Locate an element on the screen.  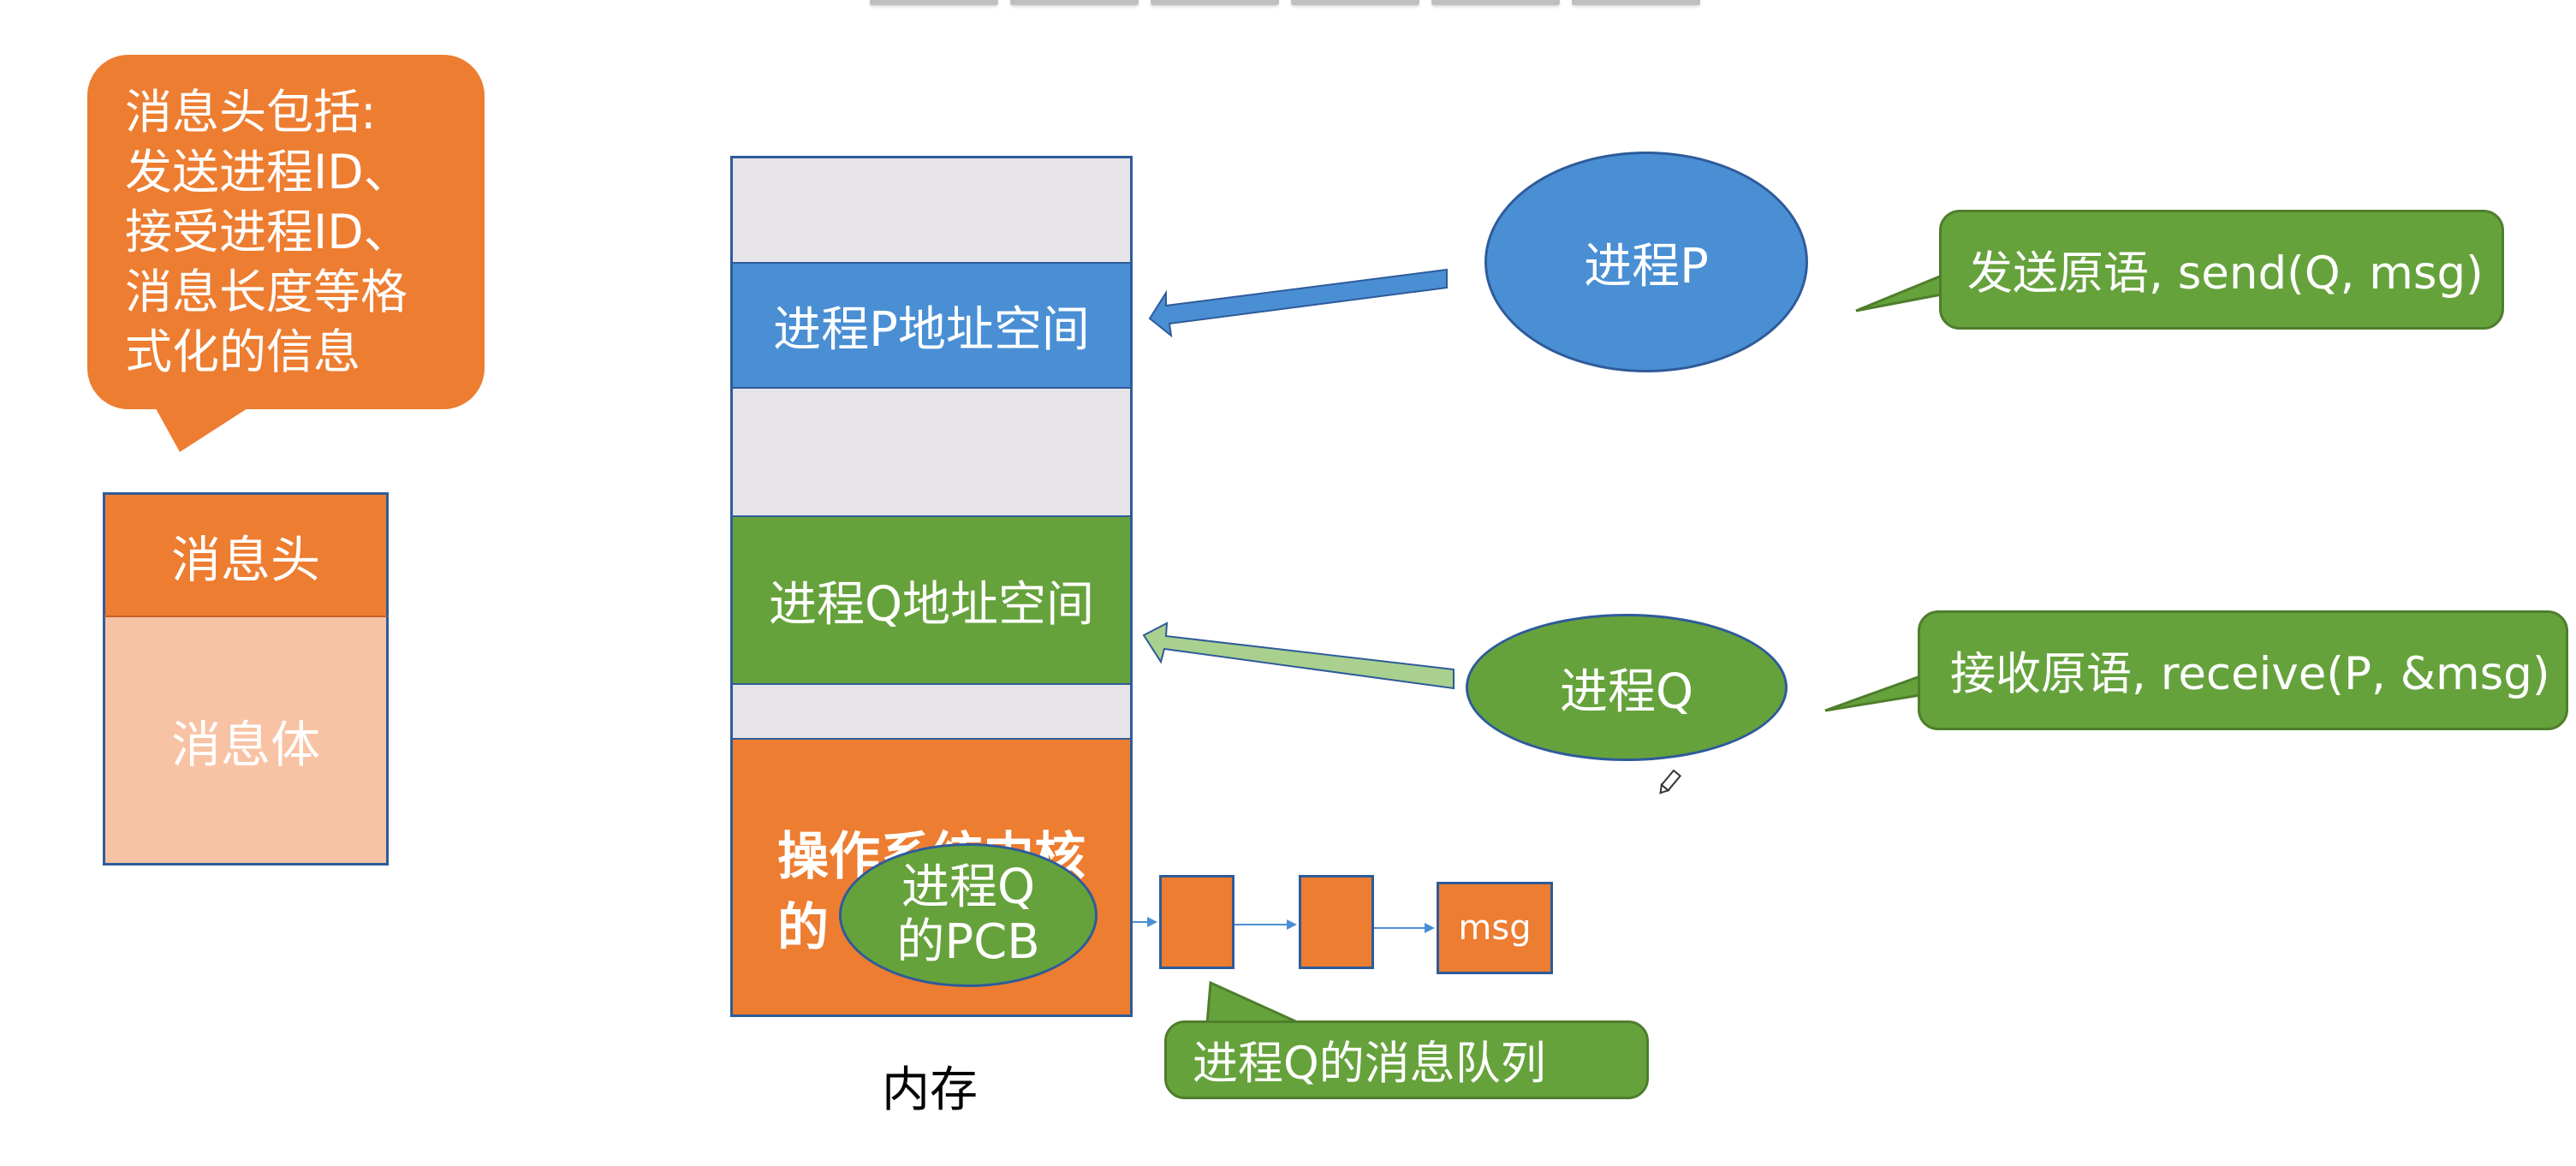
send-bubble-tail is located at coordinates (1899, 292).